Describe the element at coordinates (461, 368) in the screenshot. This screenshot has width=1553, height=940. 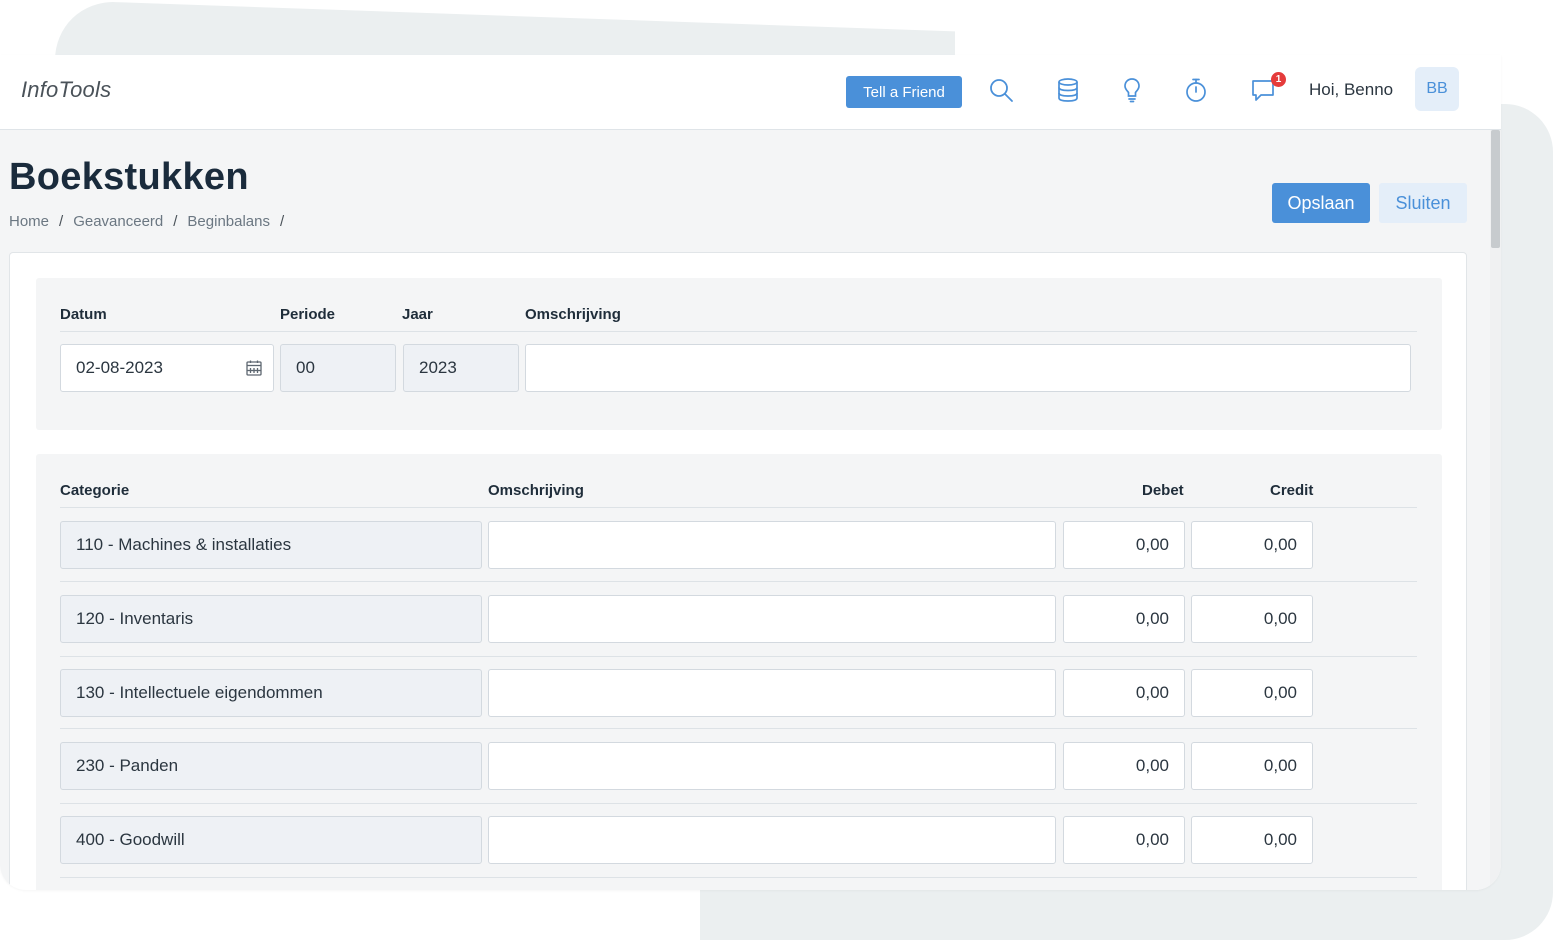
I see `jaar-field: 2023` at that location.